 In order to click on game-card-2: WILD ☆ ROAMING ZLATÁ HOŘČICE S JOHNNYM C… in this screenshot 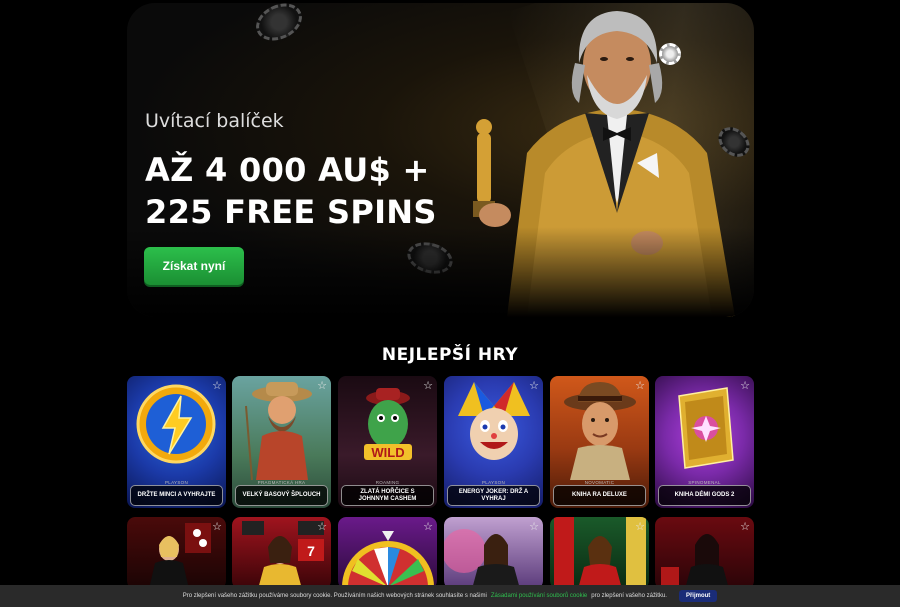, I will do `click(387, 442)`.